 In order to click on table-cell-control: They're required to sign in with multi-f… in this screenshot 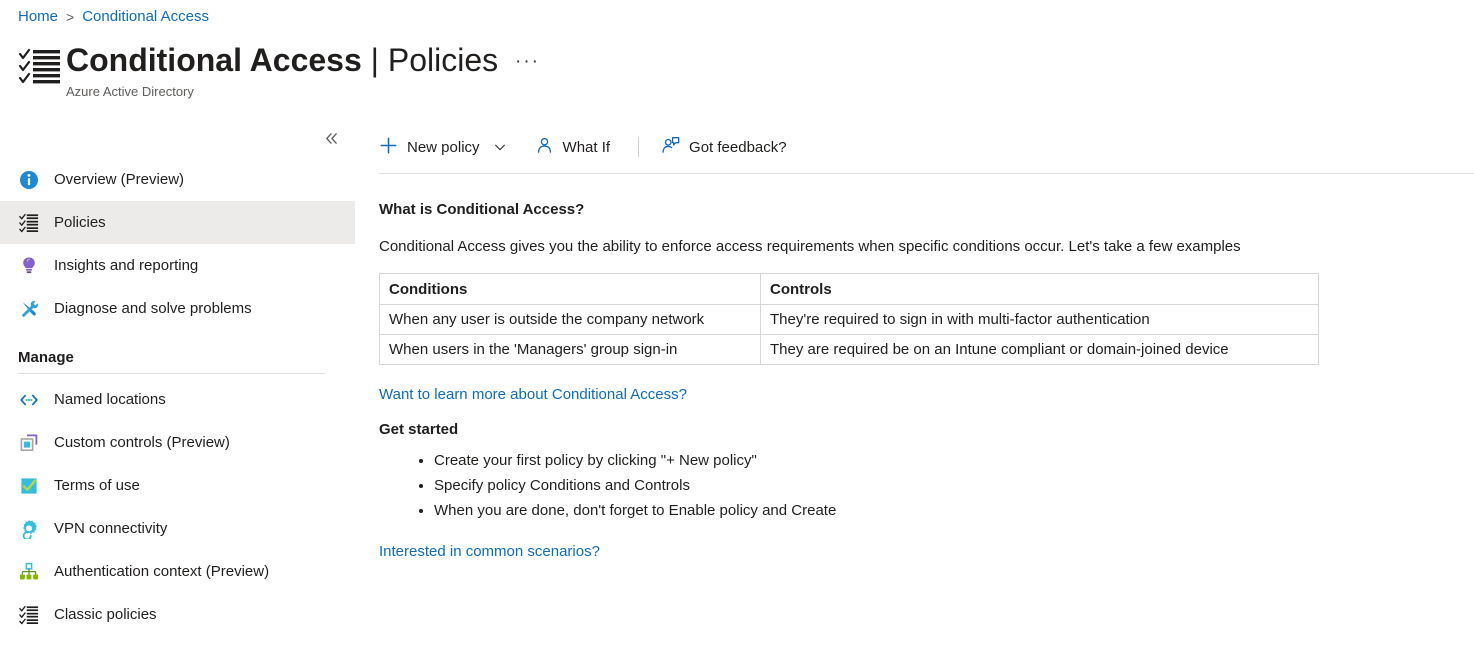, I will do `click(1039, 319)`.